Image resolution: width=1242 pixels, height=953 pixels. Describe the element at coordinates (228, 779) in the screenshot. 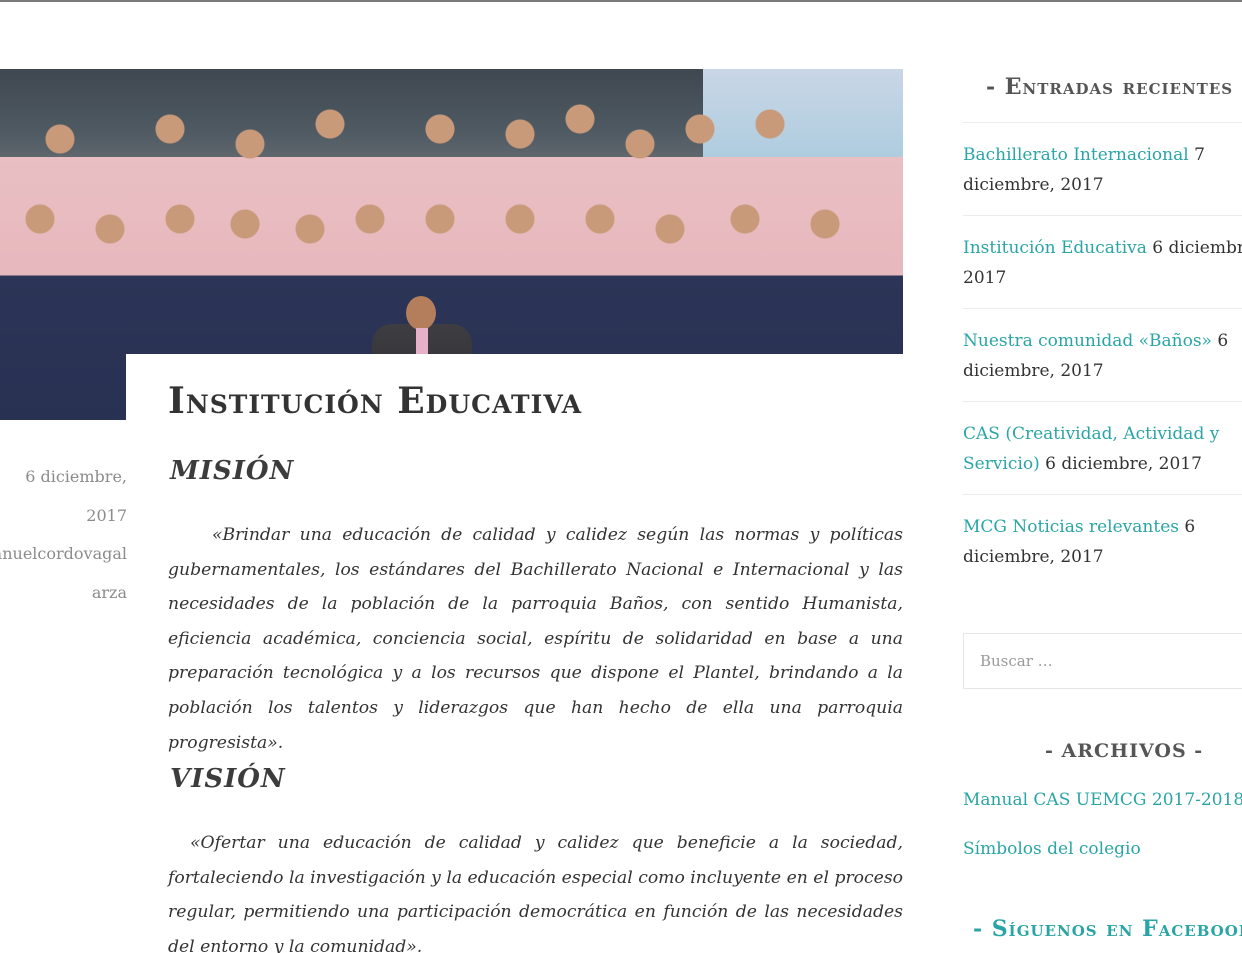

I see `vision-heading: VISIÓN` at that location.